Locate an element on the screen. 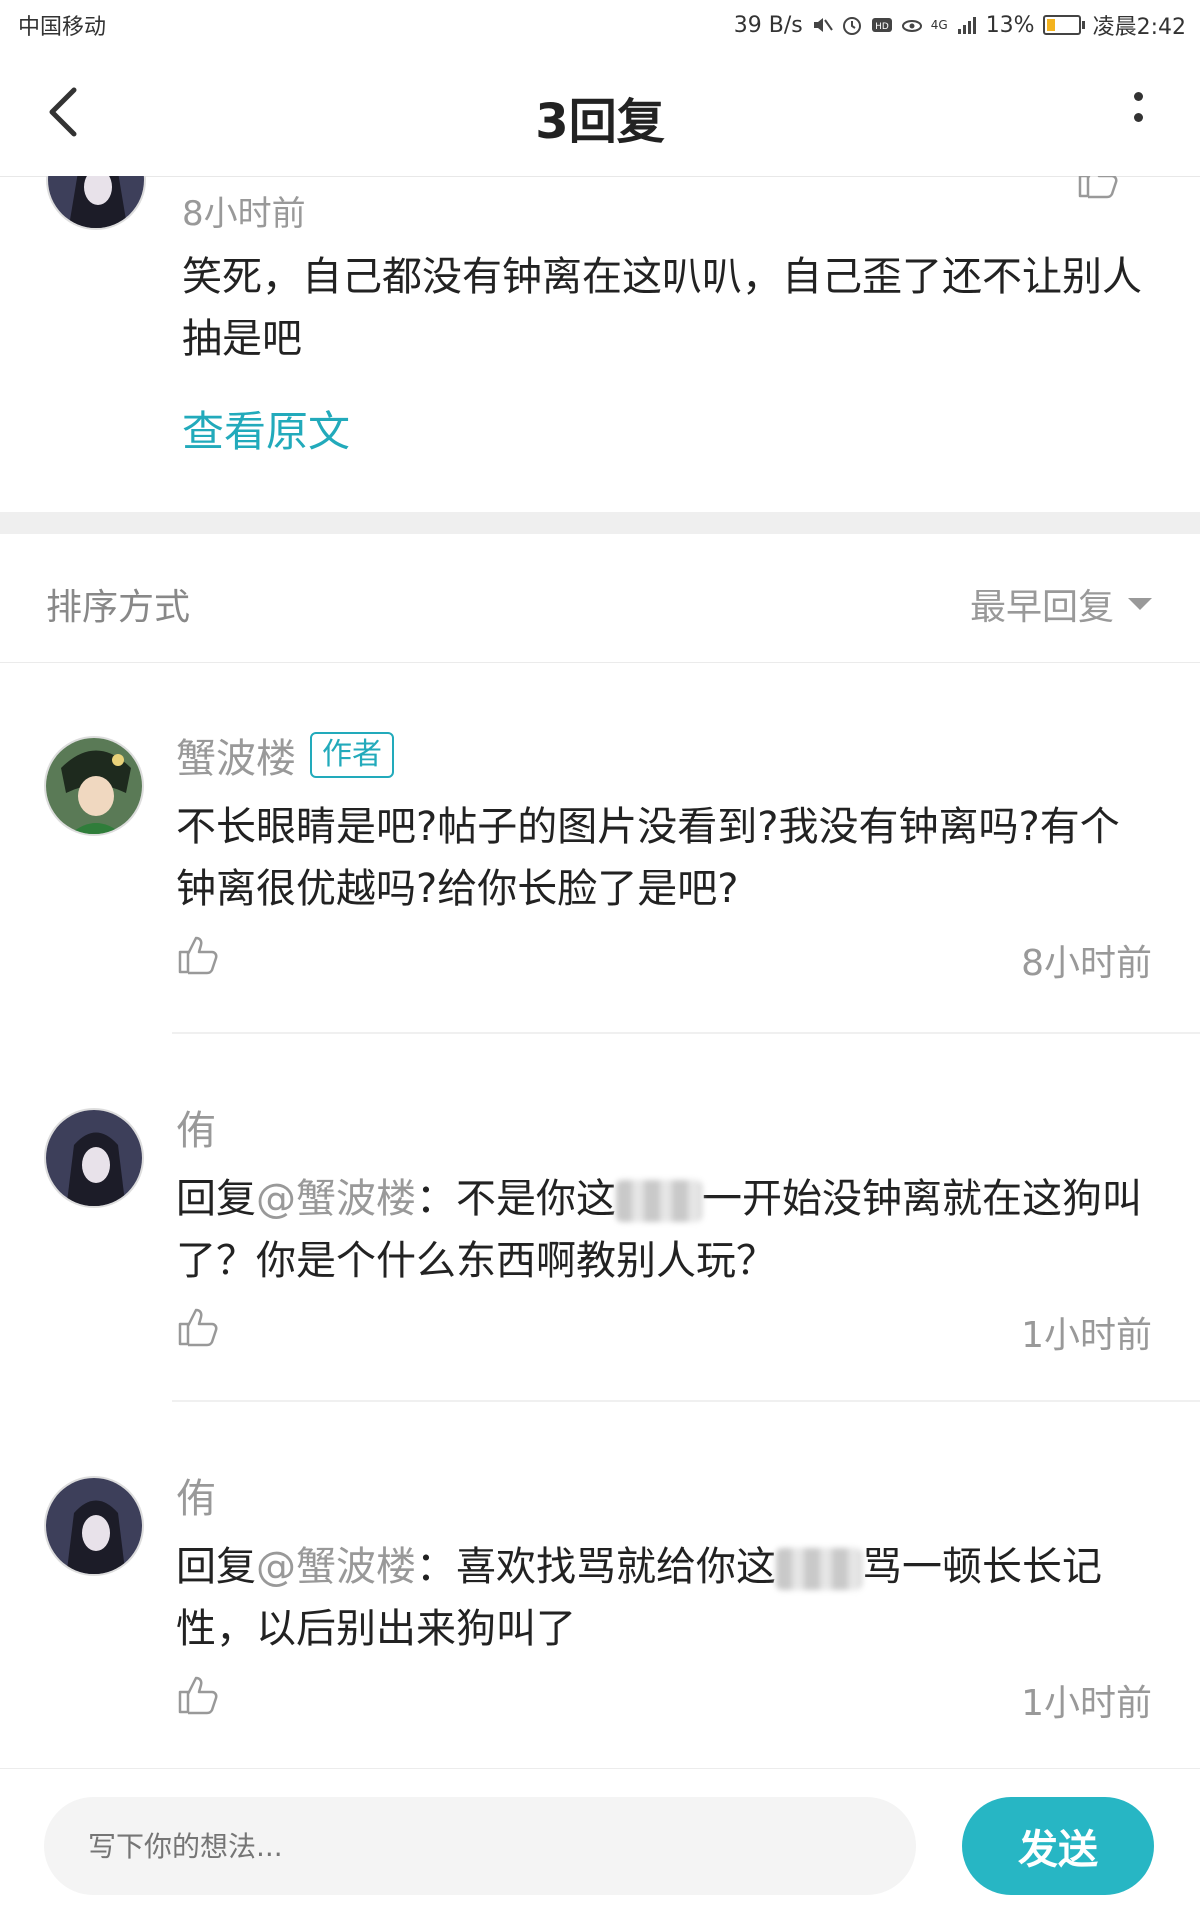  eye-icon is located at coordinates (911, 26).